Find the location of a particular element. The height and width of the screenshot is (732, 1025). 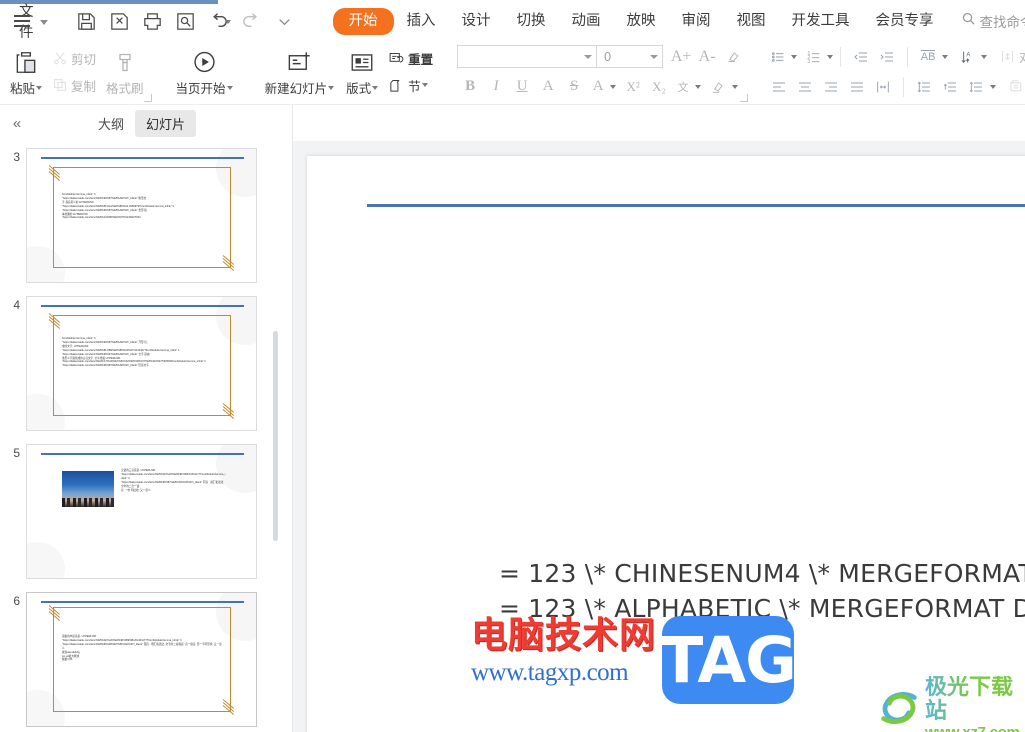

tab-insert: 插入 is located at coordinates (421, 21).